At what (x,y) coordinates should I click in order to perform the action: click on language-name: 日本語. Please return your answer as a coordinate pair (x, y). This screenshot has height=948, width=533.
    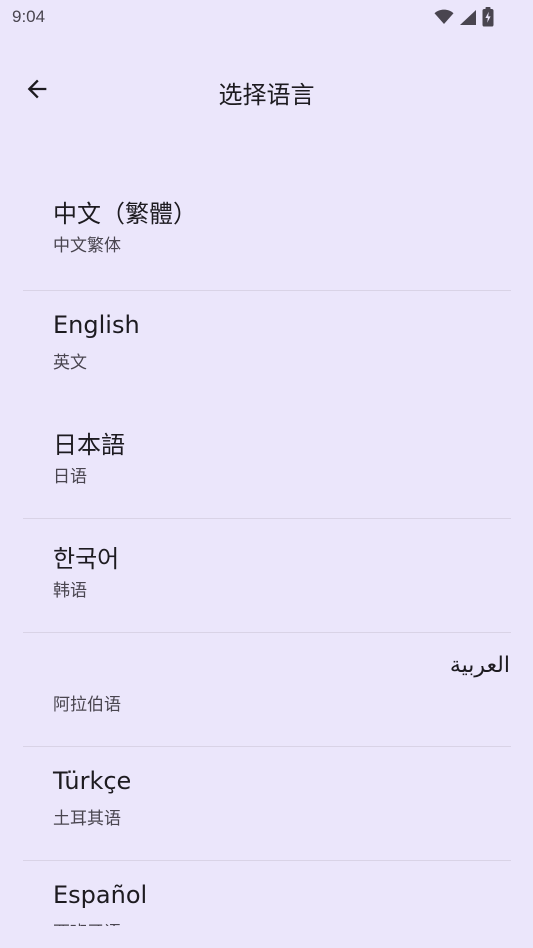
    Looking at the image, I should click on (89, 445).